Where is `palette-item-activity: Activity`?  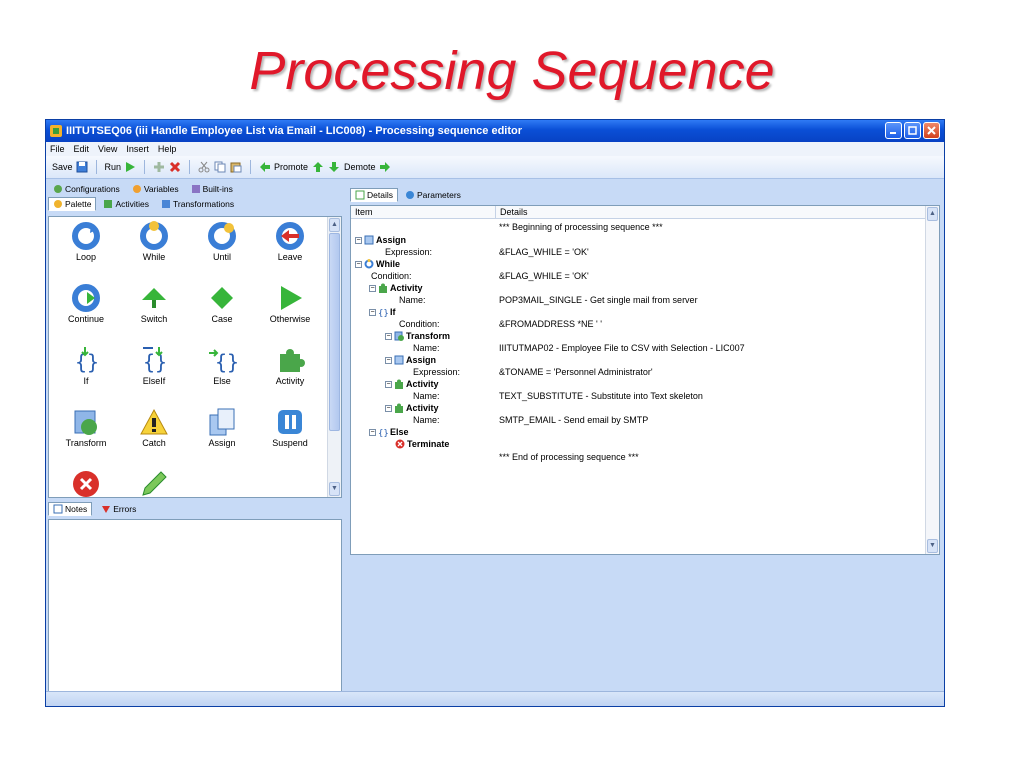 palette-item-activity: Activity is located at coordinates (290, 365).